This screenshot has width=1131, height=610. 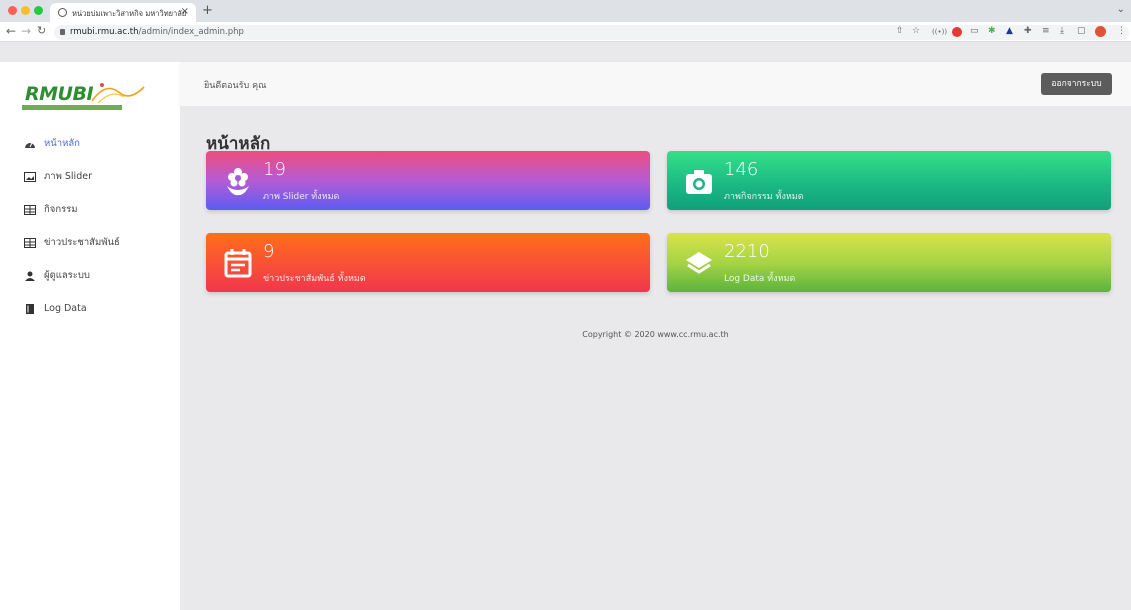 What do you see at coordinates (1081, 31) in the screenshot?
I see `side-panel-icon: ▢` at bounding box center [1081, 31].